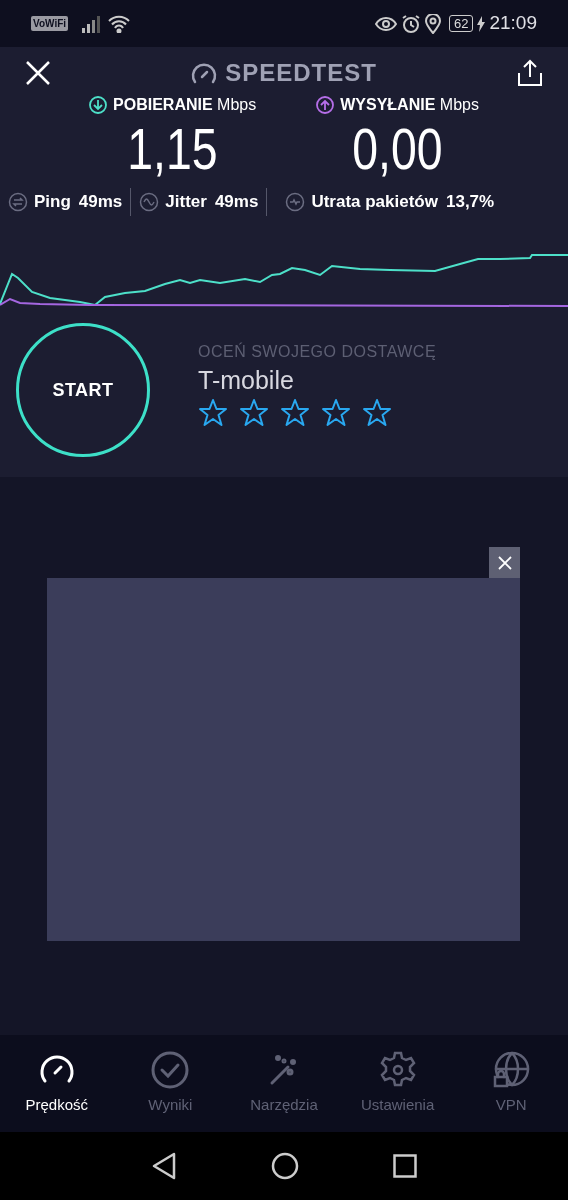 This screenshot has width=568, height=1200. Describe the element at coordinates (295, 202) in the screenshot. I see `pulse-icon` at that location.